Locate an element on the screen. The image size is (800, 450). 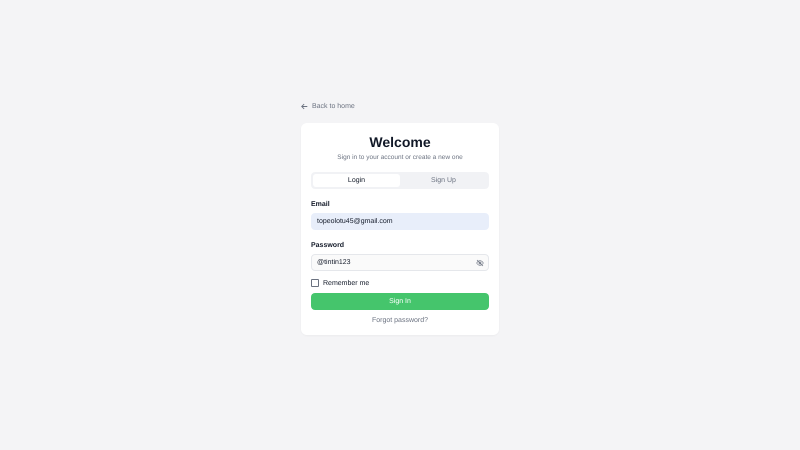
arrow-left-icon is located at coordinates (304, 106).